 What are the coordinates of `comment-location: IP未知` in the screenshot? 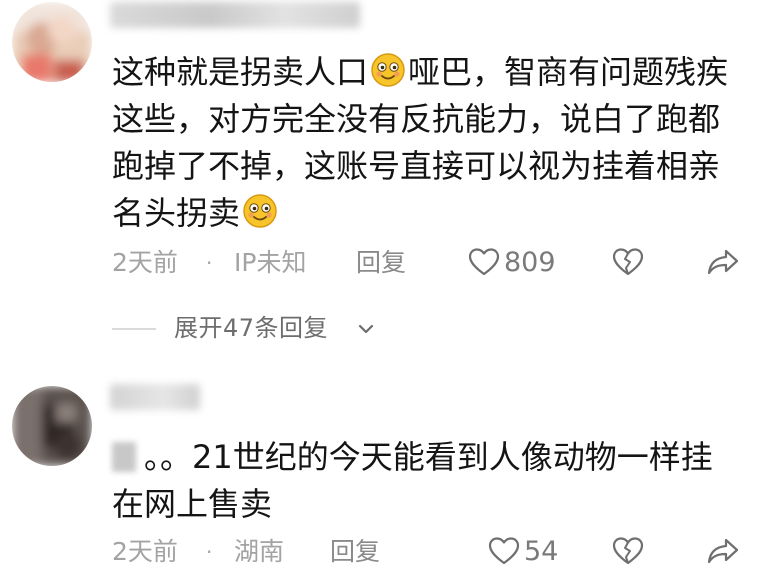 It's located at (270, 262).